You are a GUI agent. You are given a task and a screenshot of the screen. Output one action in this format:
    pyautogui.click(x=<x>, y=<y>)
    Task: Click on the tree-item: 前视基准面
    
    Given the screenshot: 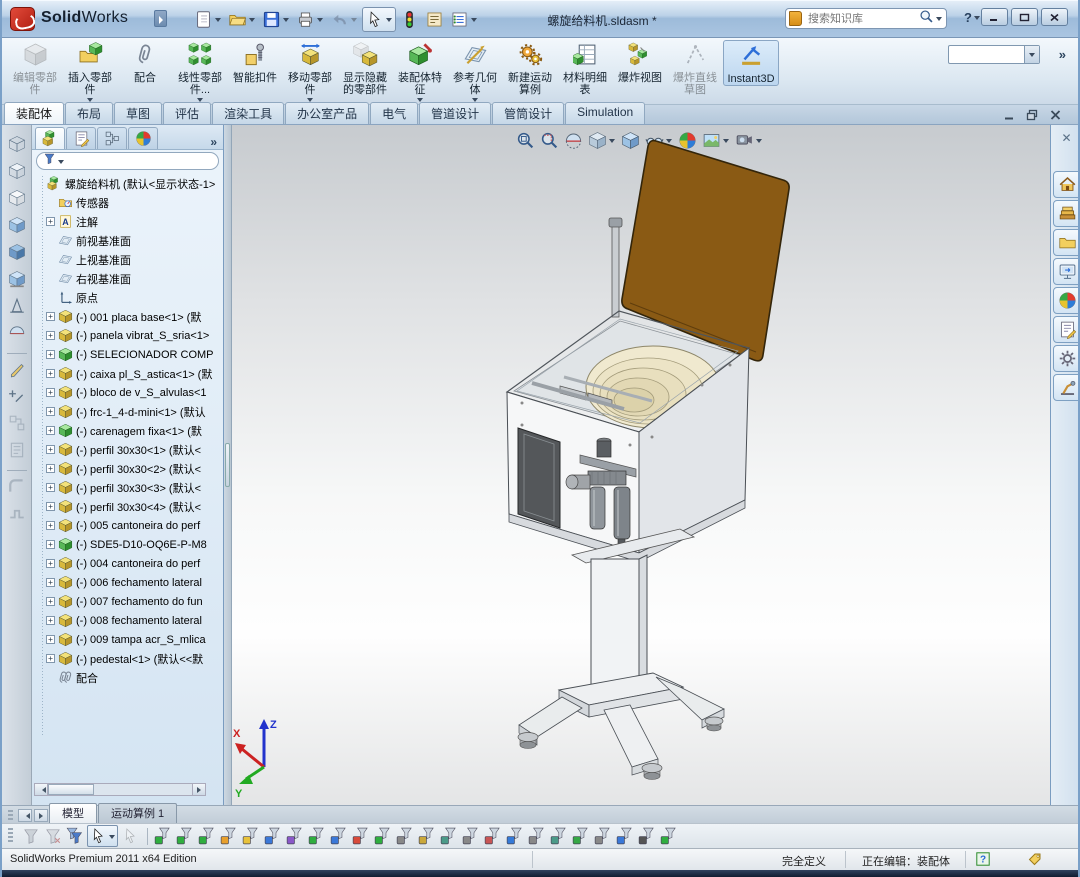 What is the action you would take?
    pyautogui.click(x=127, y=240)
    